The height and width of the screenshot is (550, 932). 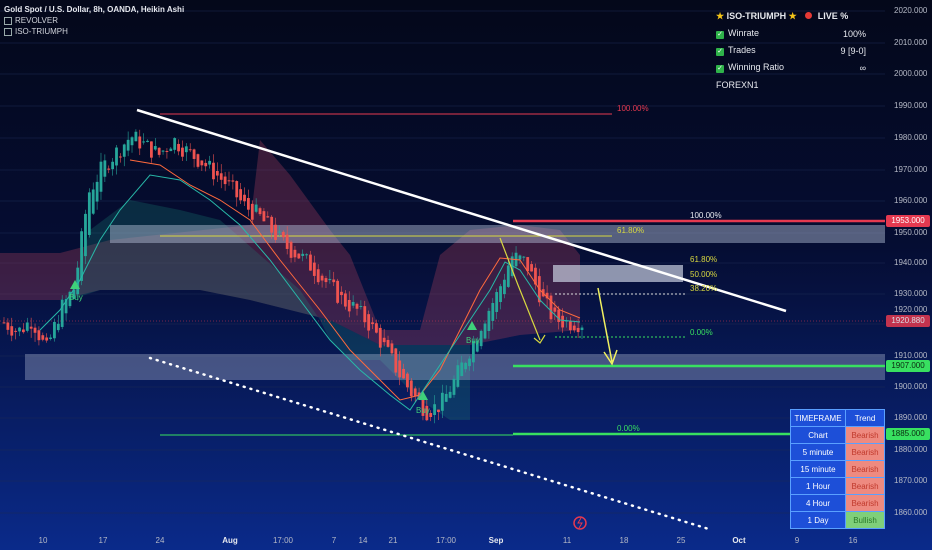 I want to click on price-tick: 1900.000, so click(x=911, y=386).